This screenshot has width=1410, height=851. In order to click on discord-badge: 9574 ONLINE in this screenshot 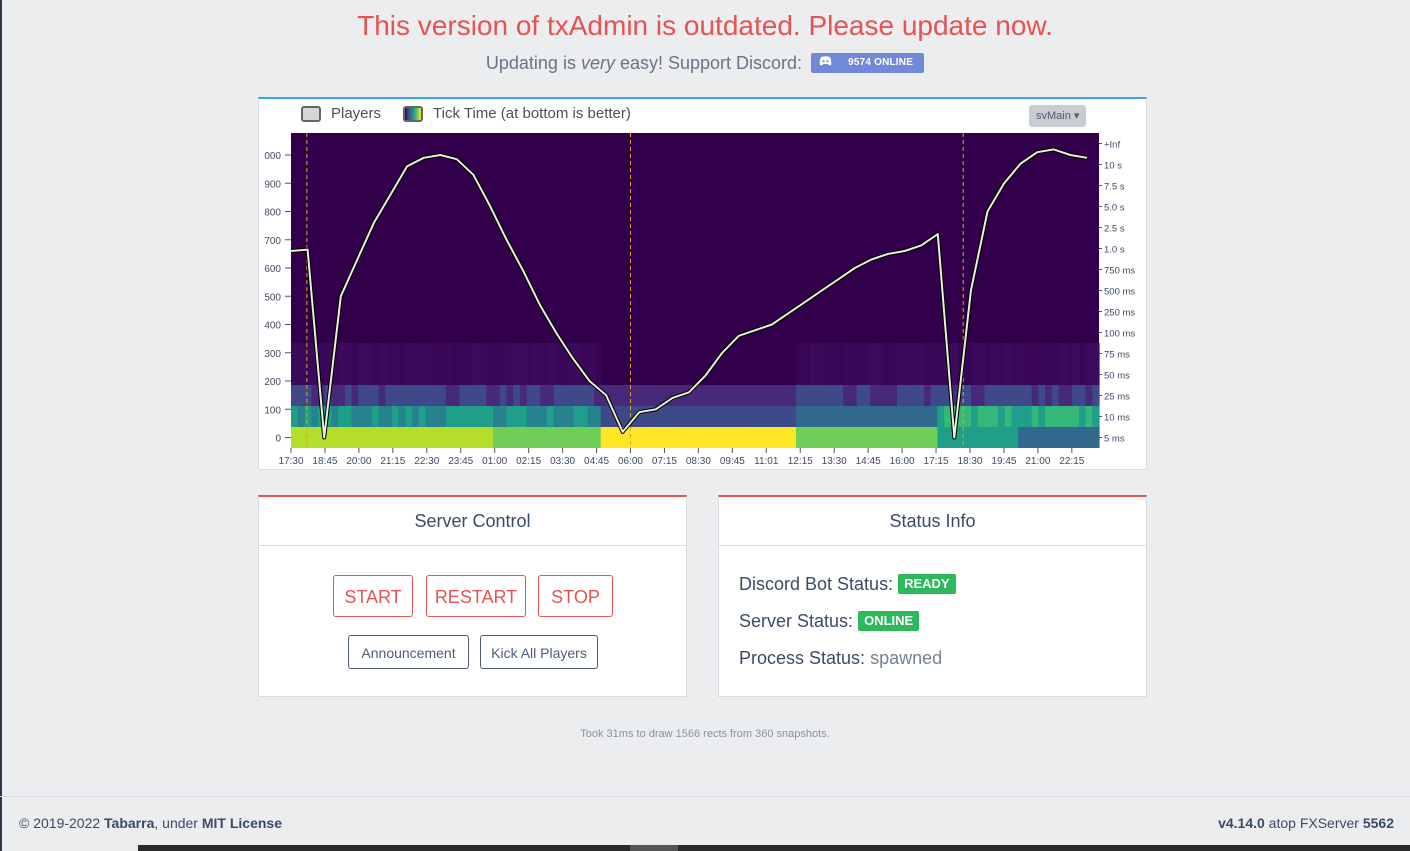, I will do `click(868, 62)`.